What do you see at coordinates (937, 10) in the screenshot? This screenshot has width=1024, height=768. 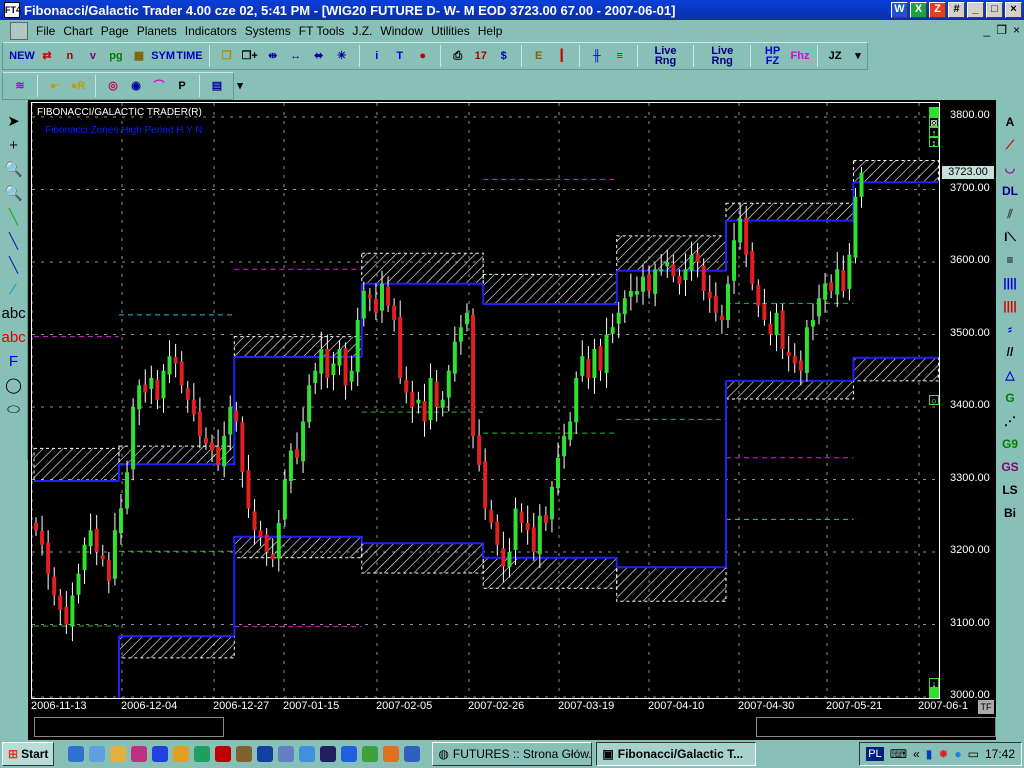 I see `app-z-icon: Z` at bounding box center [937, 10].